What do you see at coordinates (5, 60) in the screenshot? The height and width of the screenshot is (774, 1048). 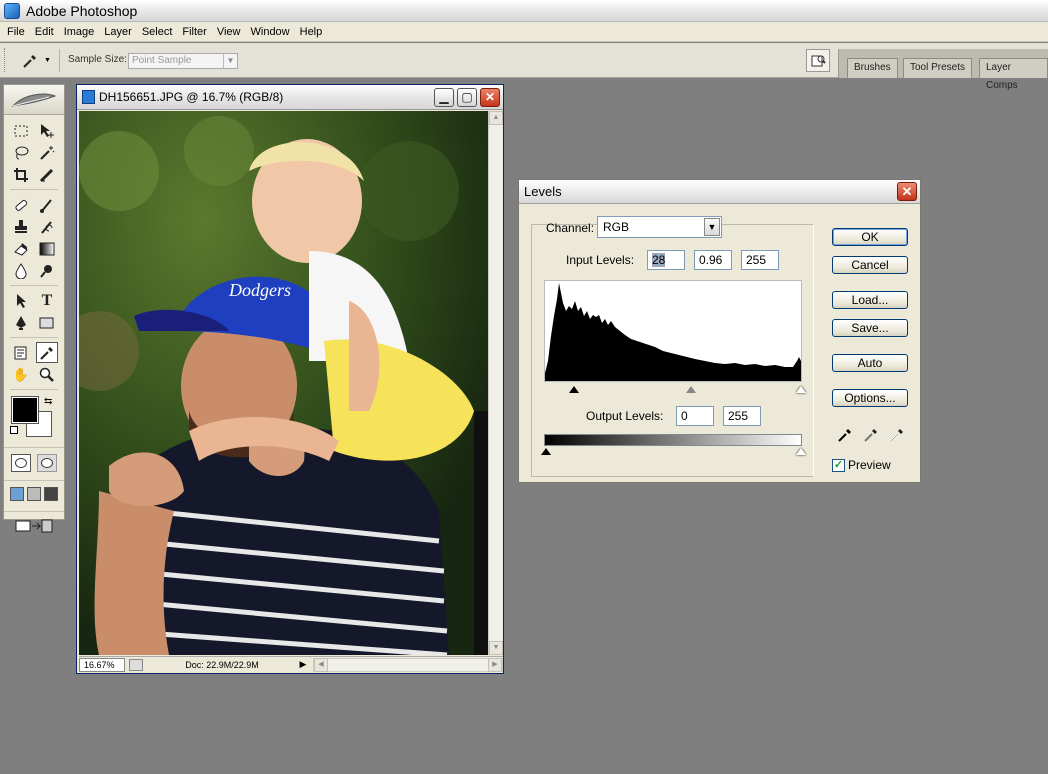 I see `options-bar-grip` at bounding box center [5, 60].